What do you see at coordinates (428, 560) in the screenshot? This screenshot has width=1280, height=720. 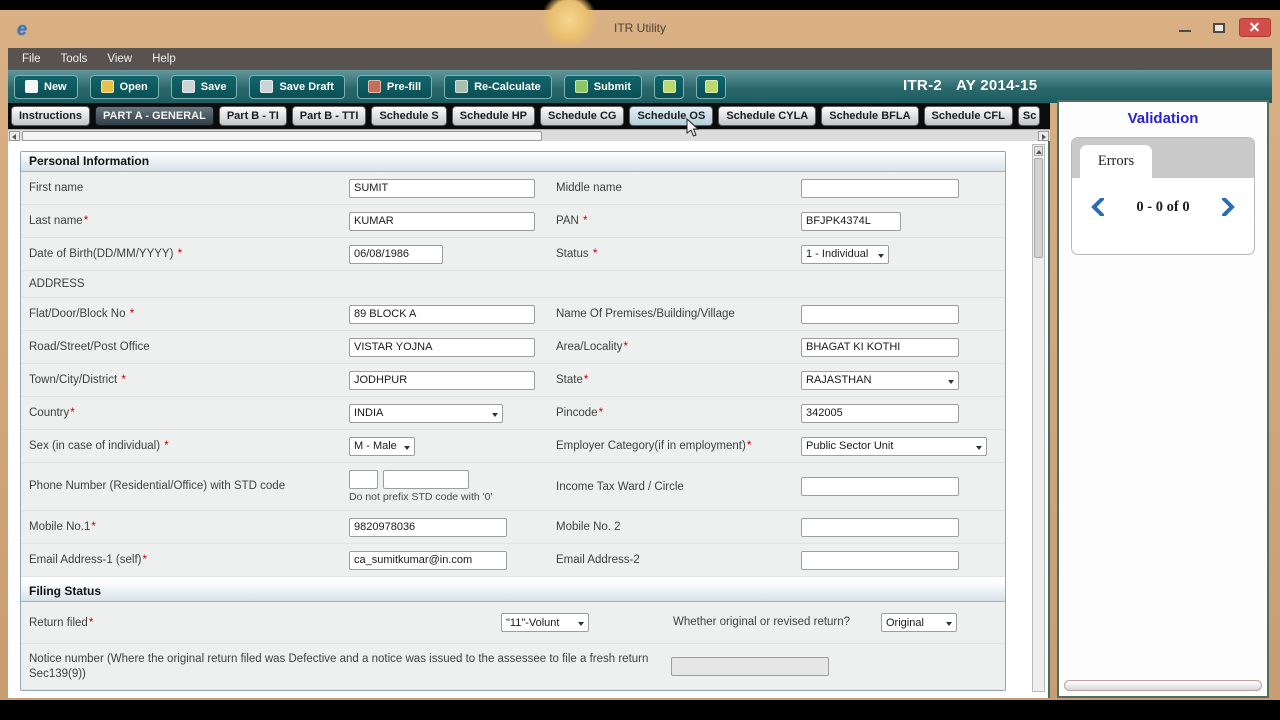 I see `email-1-input` at bounding box center [428, 560].